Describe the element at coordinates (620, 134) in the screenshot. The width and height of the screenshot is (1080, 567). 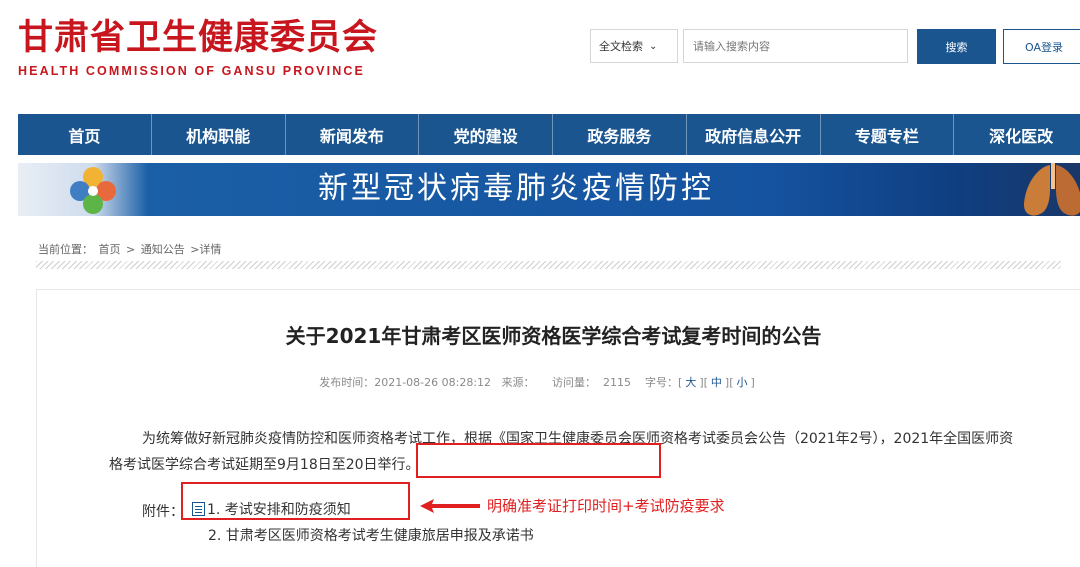
I see `nav-item-services: 政务服务` at that location.